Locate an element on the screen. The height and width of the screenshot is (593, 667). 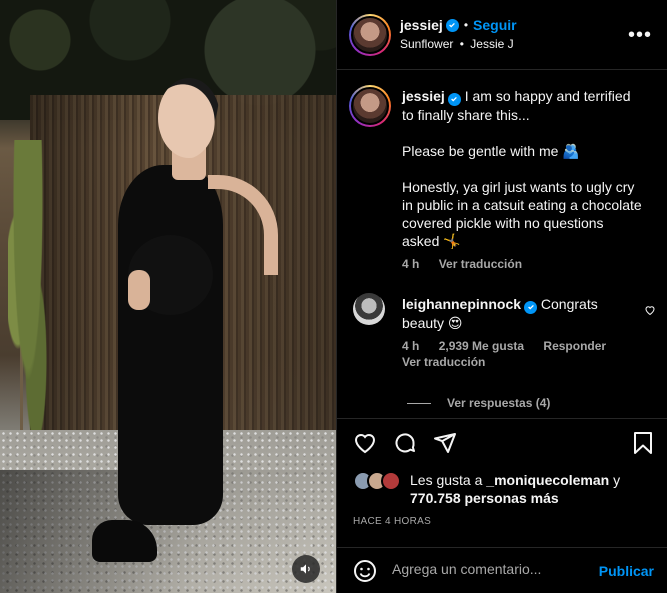
emoji-button is located at coordinates (365, 571).